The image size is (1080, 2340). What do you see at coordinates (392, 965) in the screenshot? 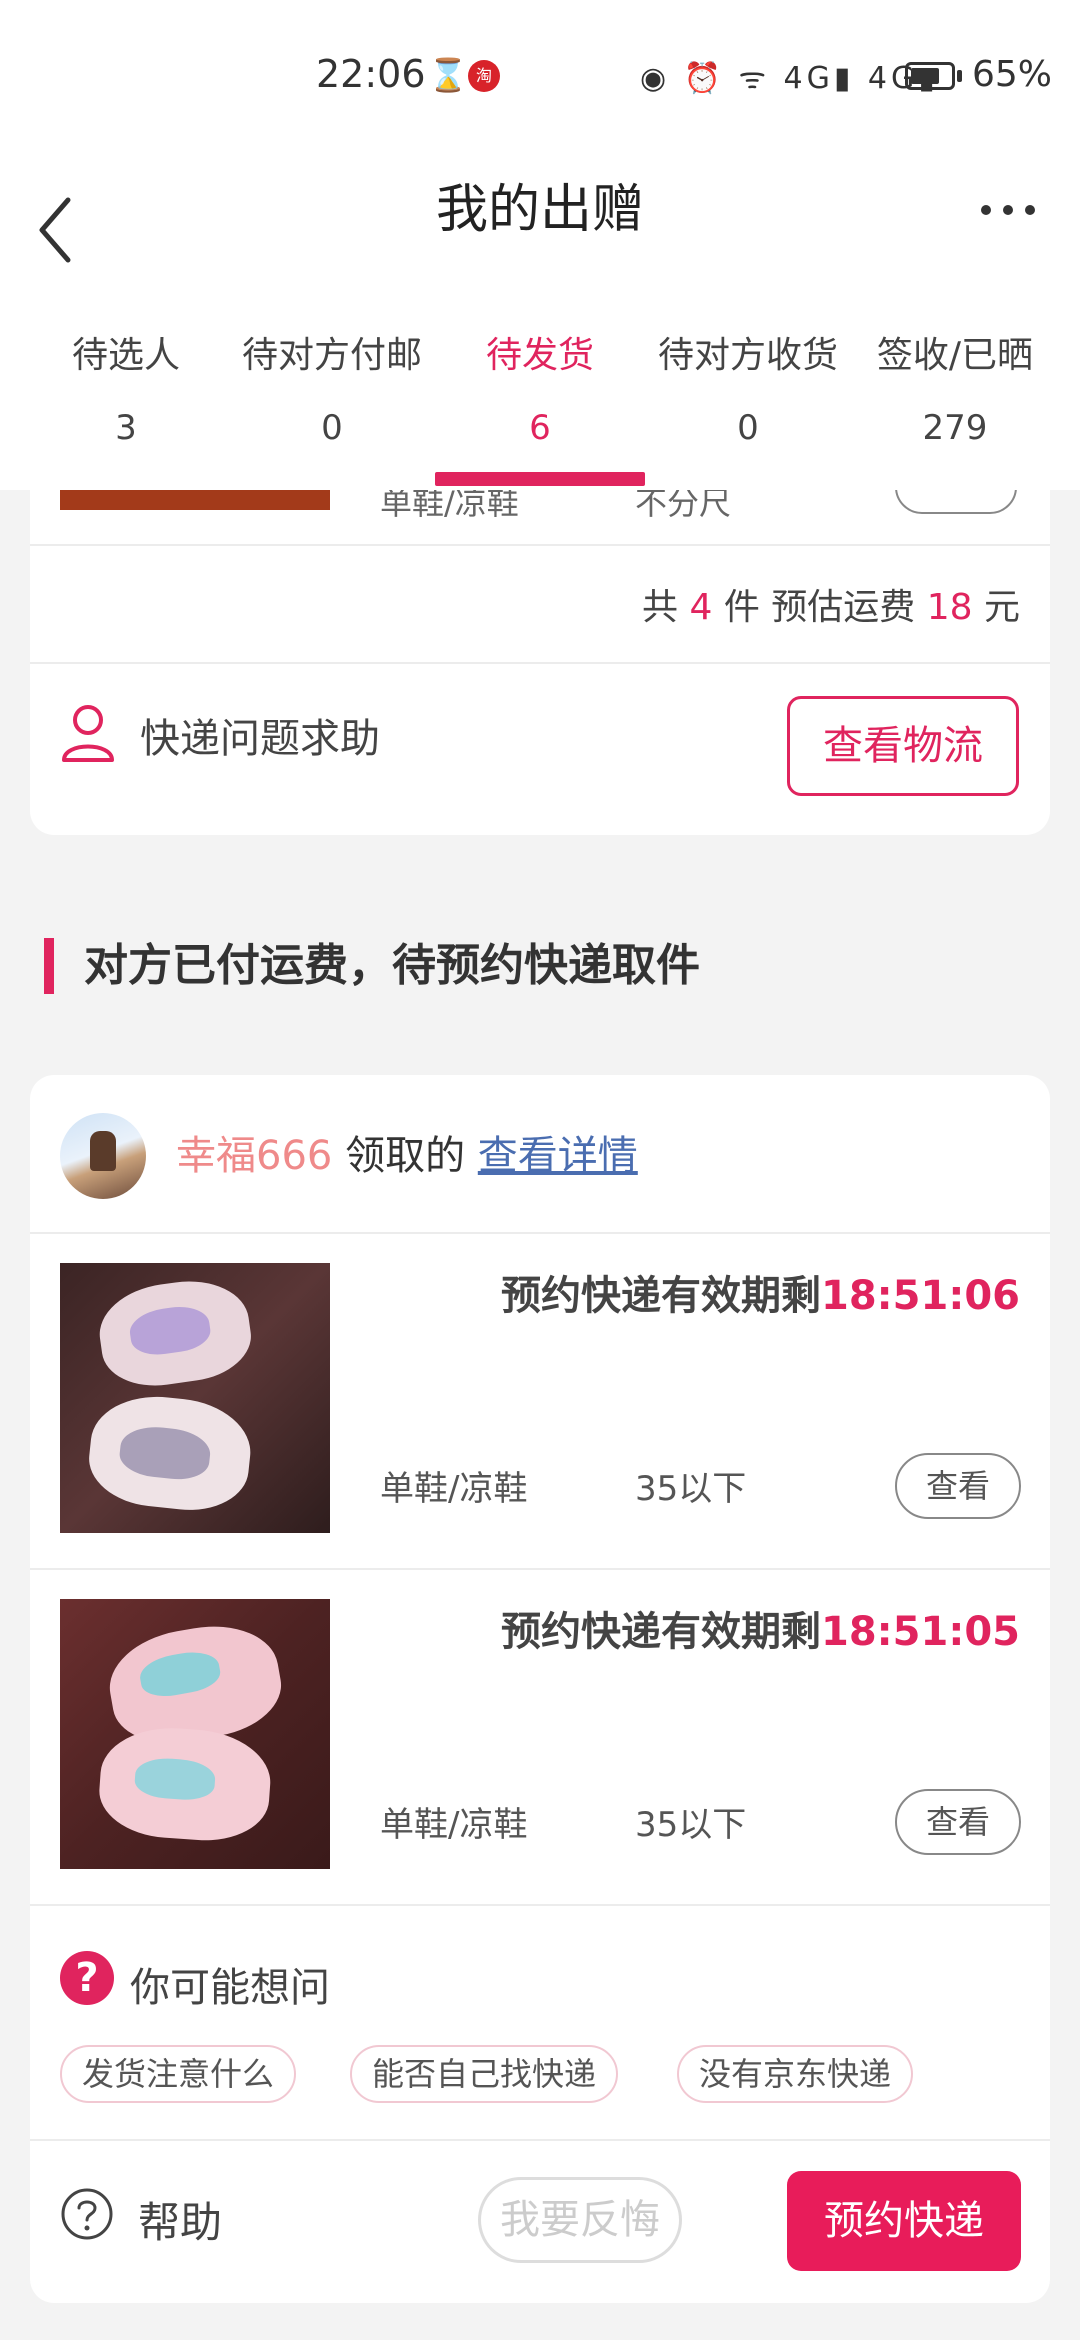
I see `section-title: 对方已付运费，待预约快递取件` at bounding box center [392, 965].